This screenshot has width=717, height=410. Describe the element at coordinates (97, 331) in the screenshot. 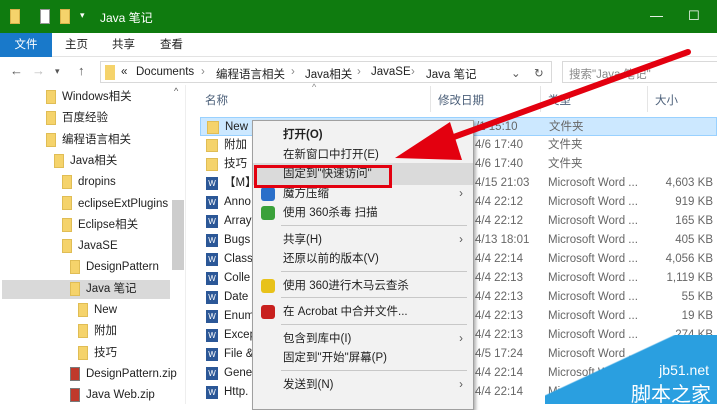

I see `sidebar-item: 附加` at that location.